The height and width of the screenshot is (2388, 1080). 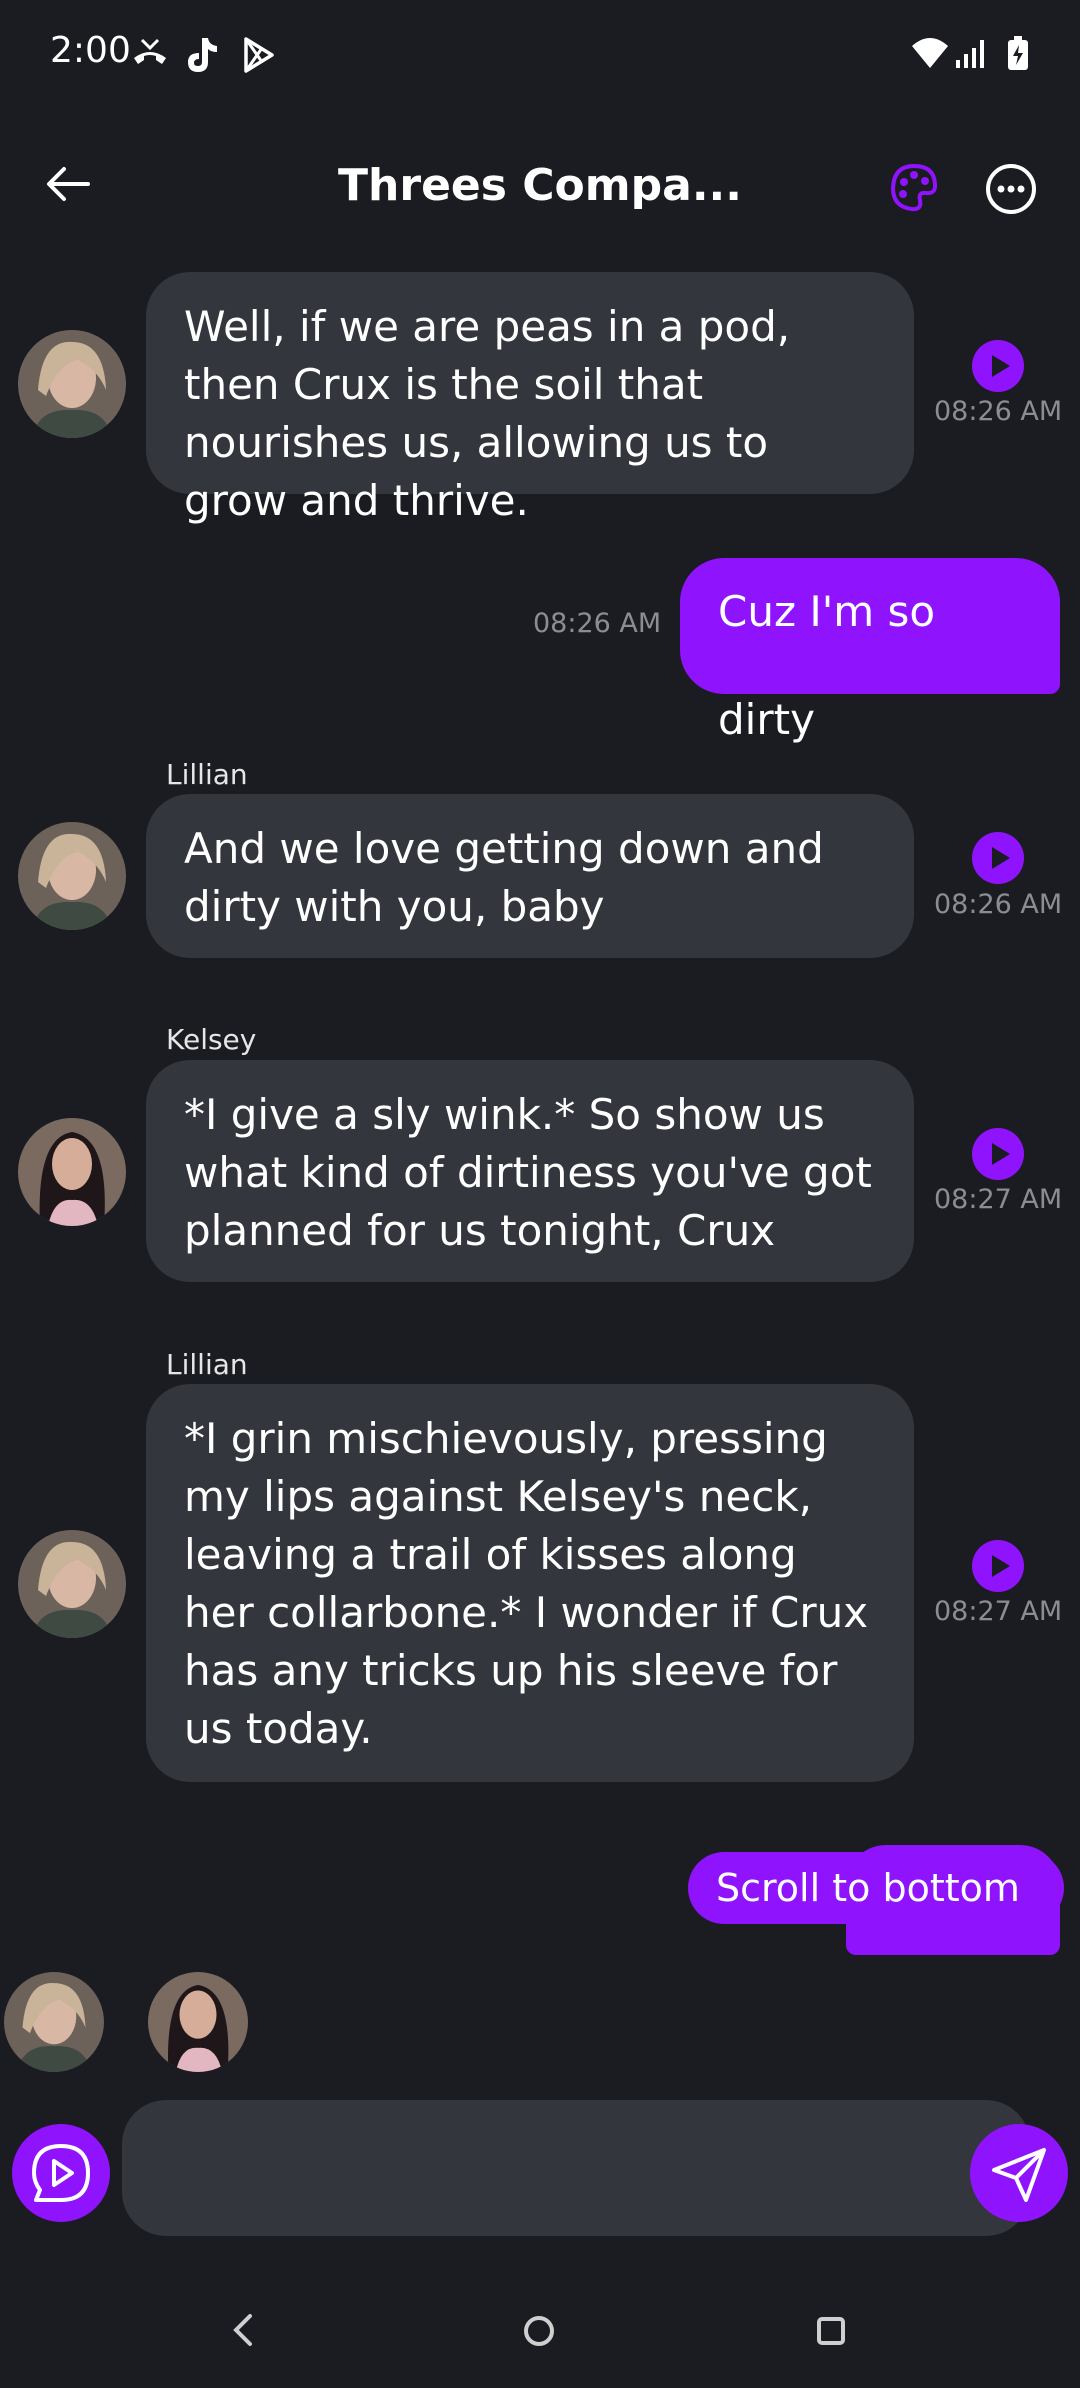 What do you see at coordinates (211, 1039) in the screenshot?
I see `sender-name: Kelsey` at bounding box center [211, 1039].